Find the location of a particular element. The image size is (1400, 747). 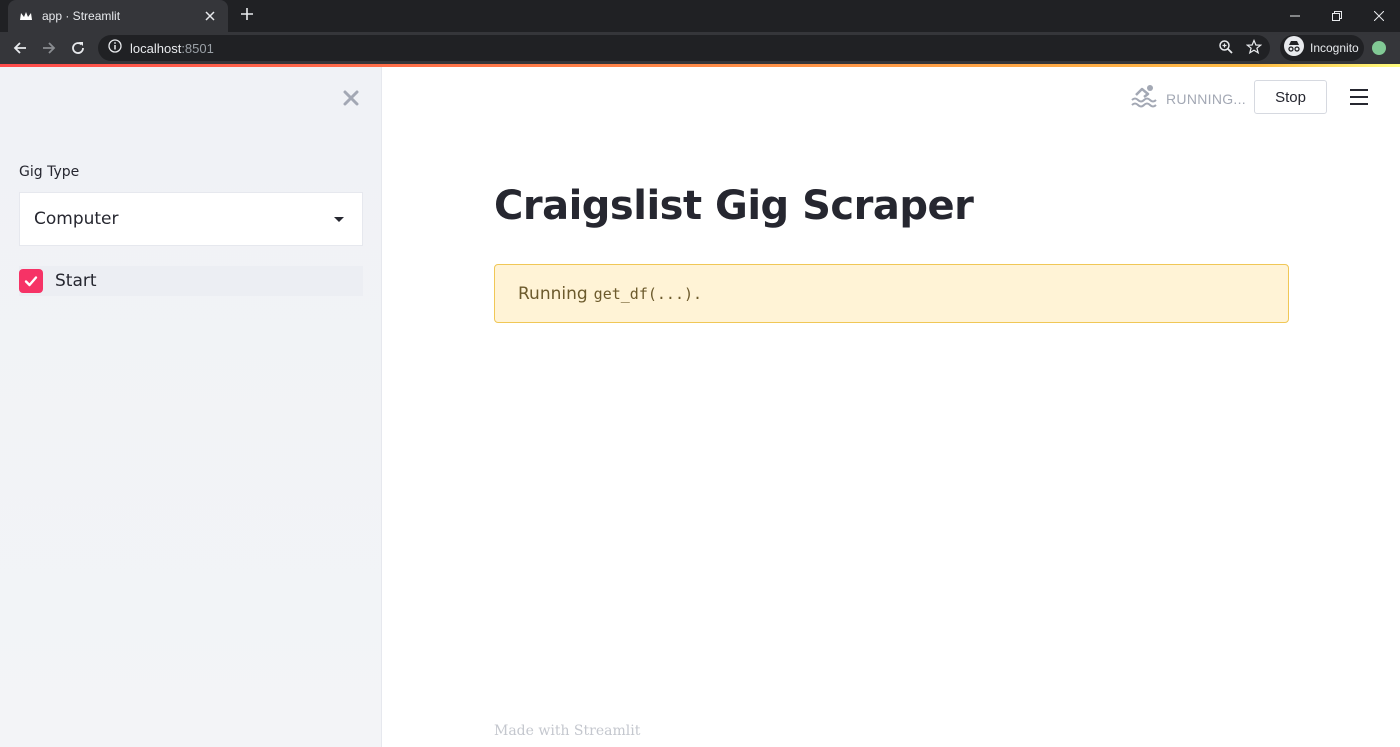

tab-close-icon is located at coordinates (210, 16).